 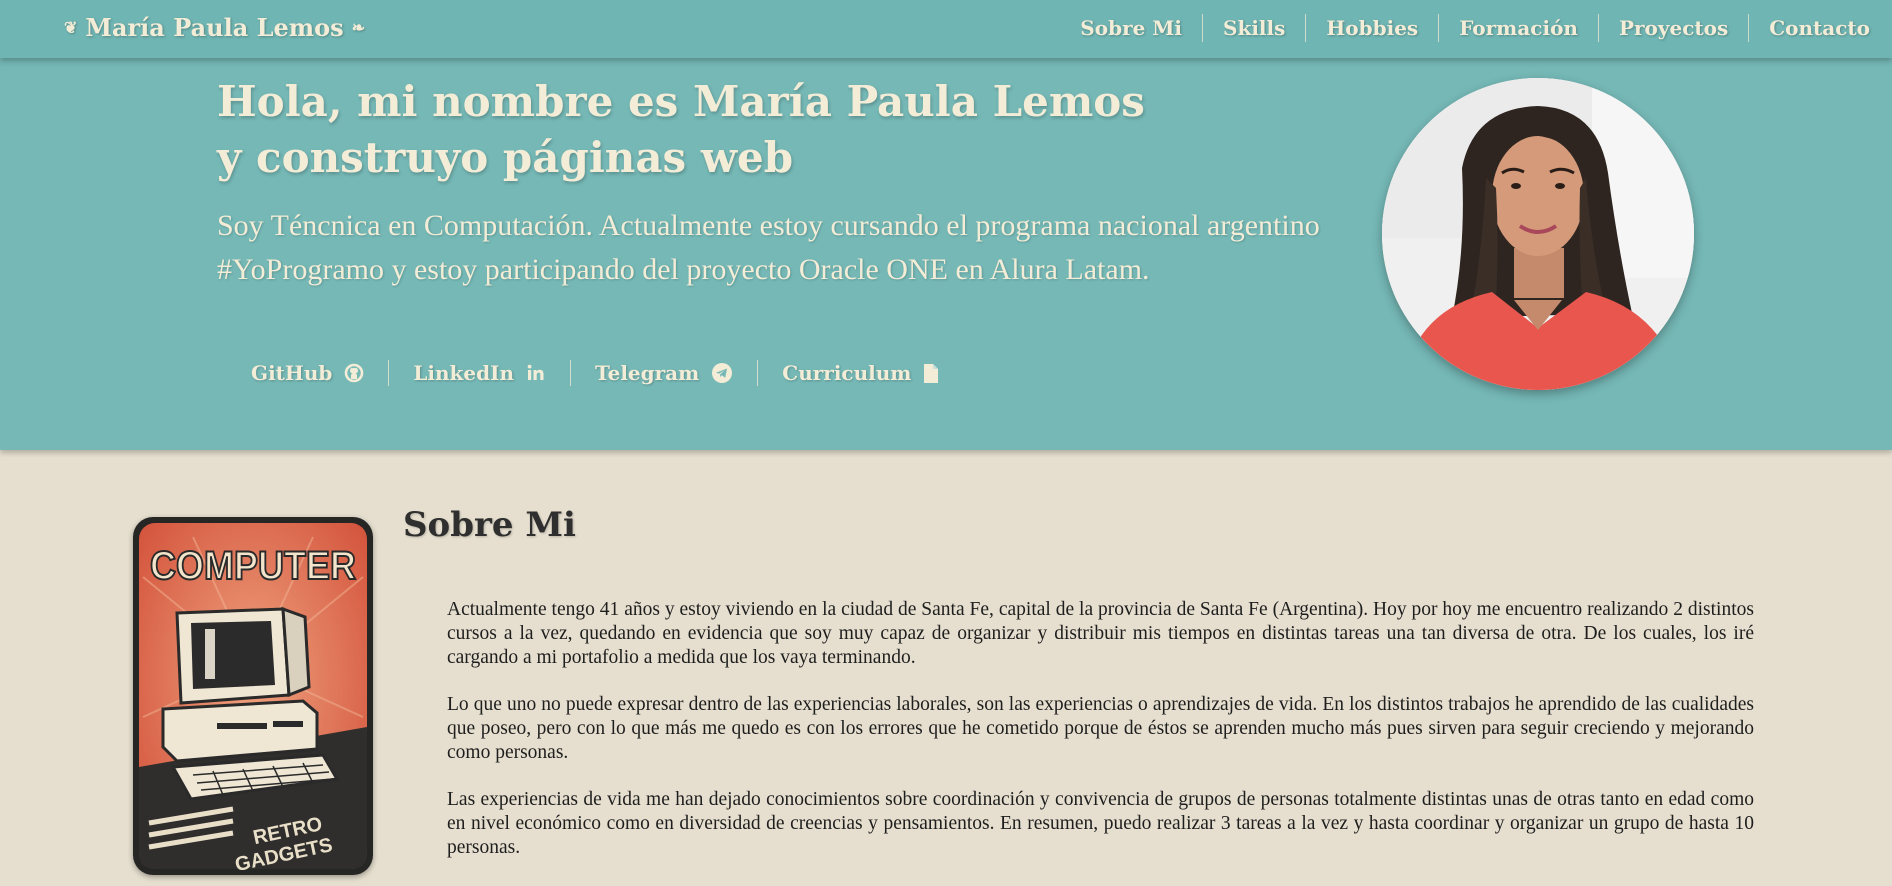 What do you see at coordinates (71, 27) in the screenshot?
I see `ornament-left-icon: ❦` at bounding box center [71, 27].